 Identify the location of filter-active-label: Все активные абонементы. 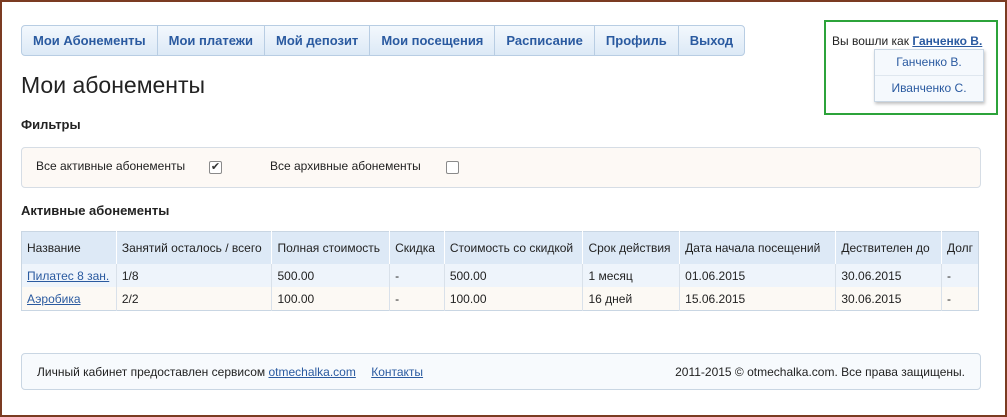
(111, 166).